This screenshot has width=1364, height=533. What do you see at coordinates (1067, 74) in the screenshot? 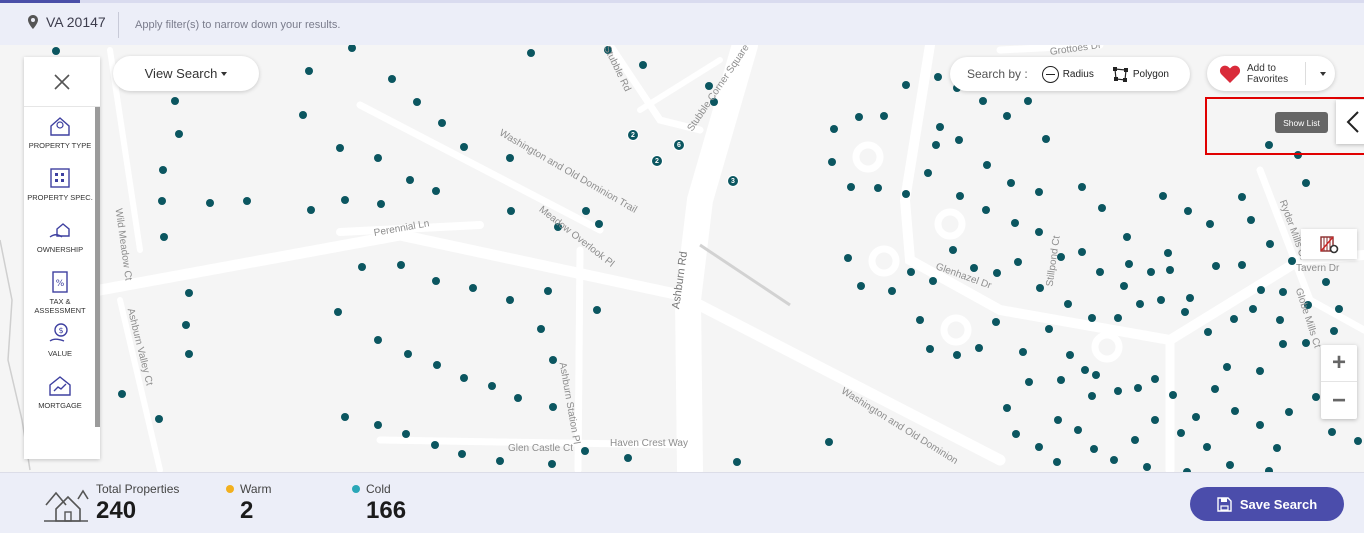
I see `radius-button: Radius` at bounding box center [1067, 74].